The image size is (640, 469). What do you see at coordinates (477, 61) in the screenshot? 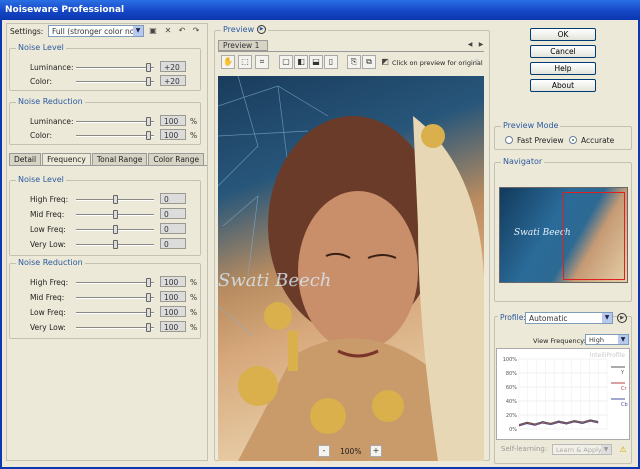
I see `busy-spinner-icon: ✳` at bounding box center [477, 61].